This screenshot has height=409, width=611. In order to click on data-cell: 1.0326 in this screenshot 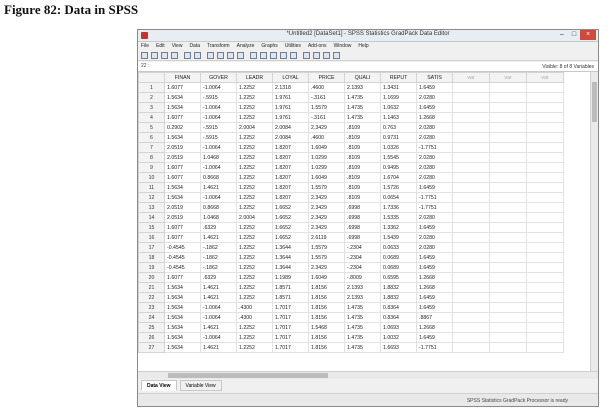, I will do `click(398, 147)`.